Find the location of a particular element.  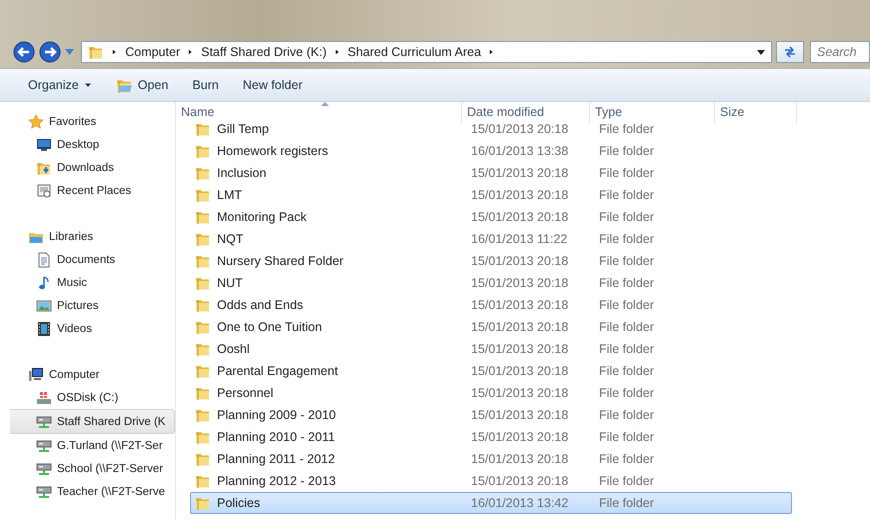

breadcrumb: Staff Shared Drive (K:) is located at coordinates (264, 52).